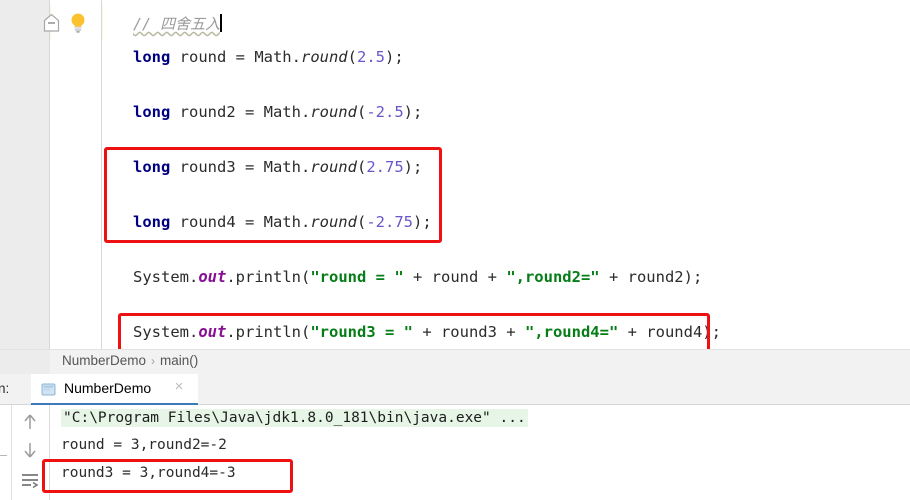 Image resolution: width=910 pixels, height=500 pixels. Describe the element at coordinates (78, 23) in the screenshot. I see `lightbulb-icon` at that location.